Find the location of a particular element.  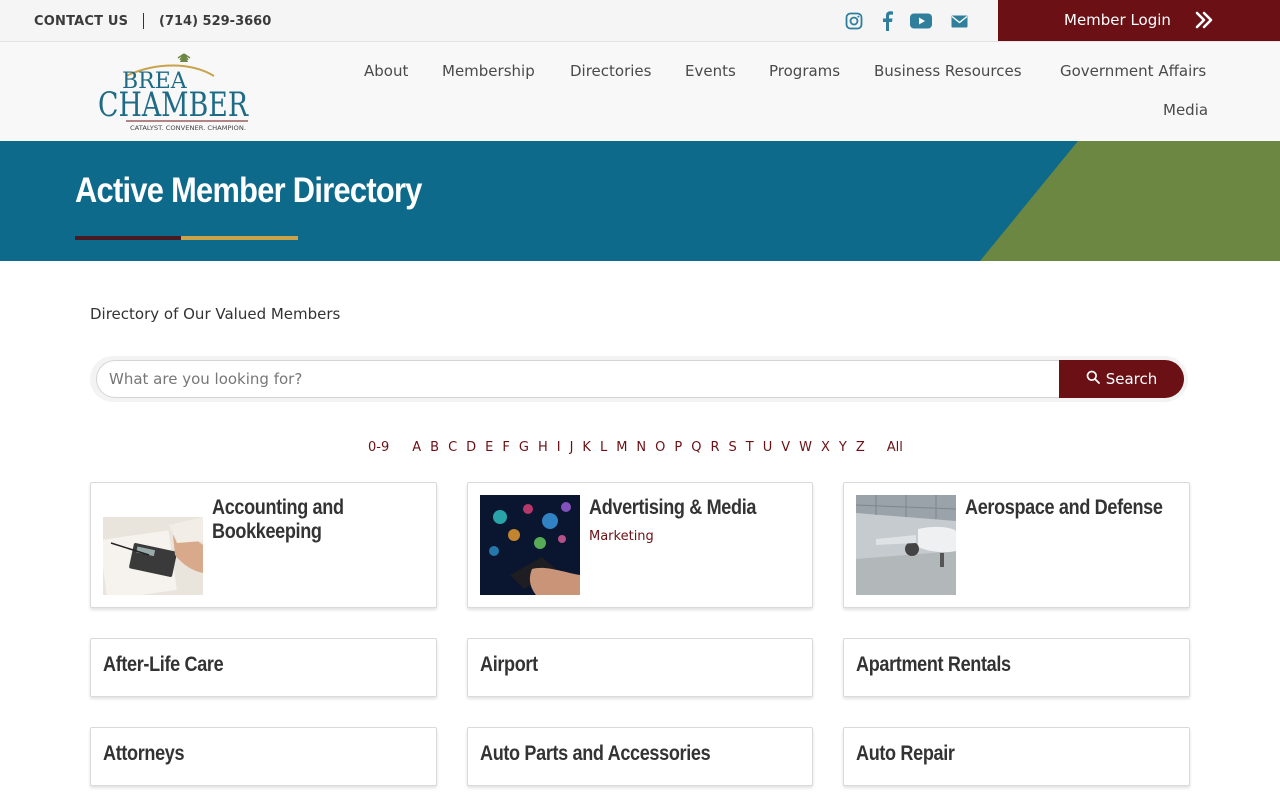

alpha-link-w: W is located at coordinates (805, 447).